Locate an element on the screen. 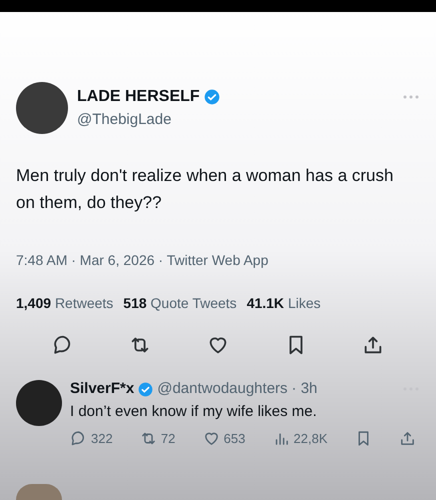 The width and height of the screenshot is (436, 500). reply-action-button: 653 is located at coordinates (224, 438).